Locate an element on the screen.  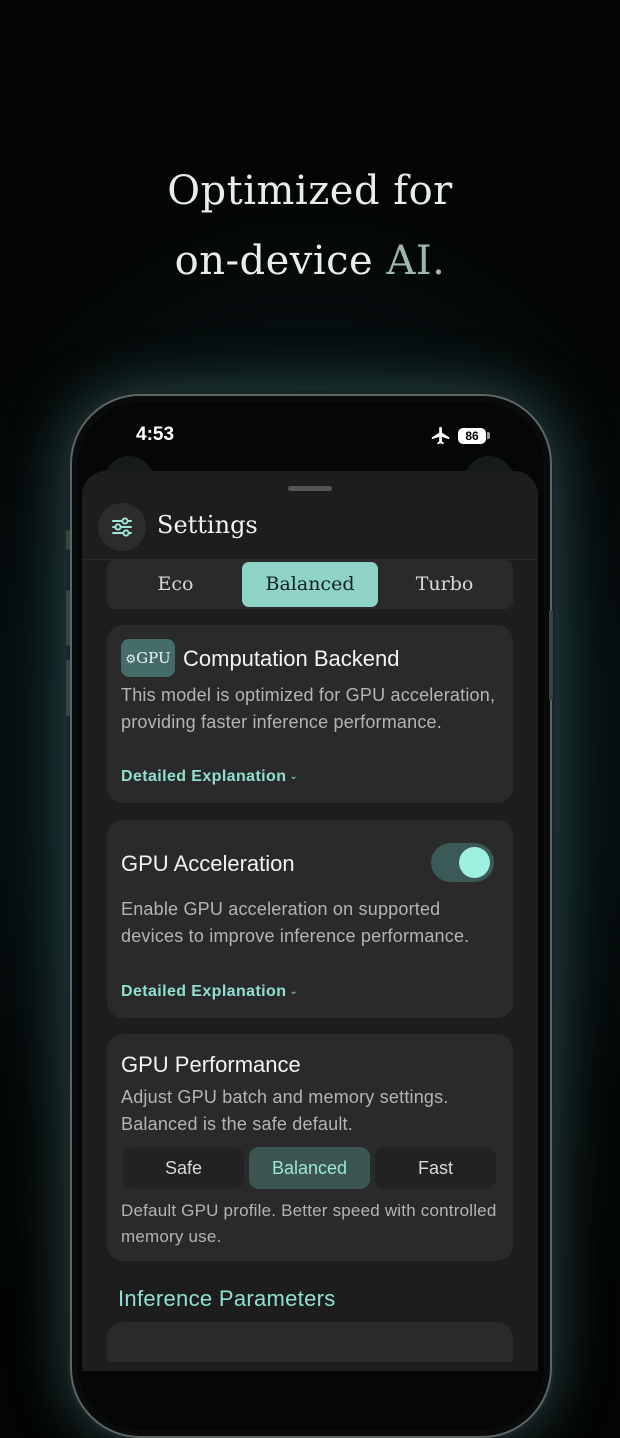
phone-volume-up-button is located at coordinates (68, 618).